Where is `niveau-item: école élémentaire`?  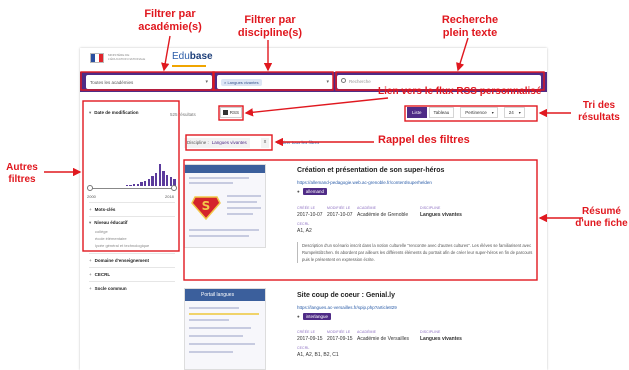 niveau-item: école élémentaire is located at coordinates (111, 238).